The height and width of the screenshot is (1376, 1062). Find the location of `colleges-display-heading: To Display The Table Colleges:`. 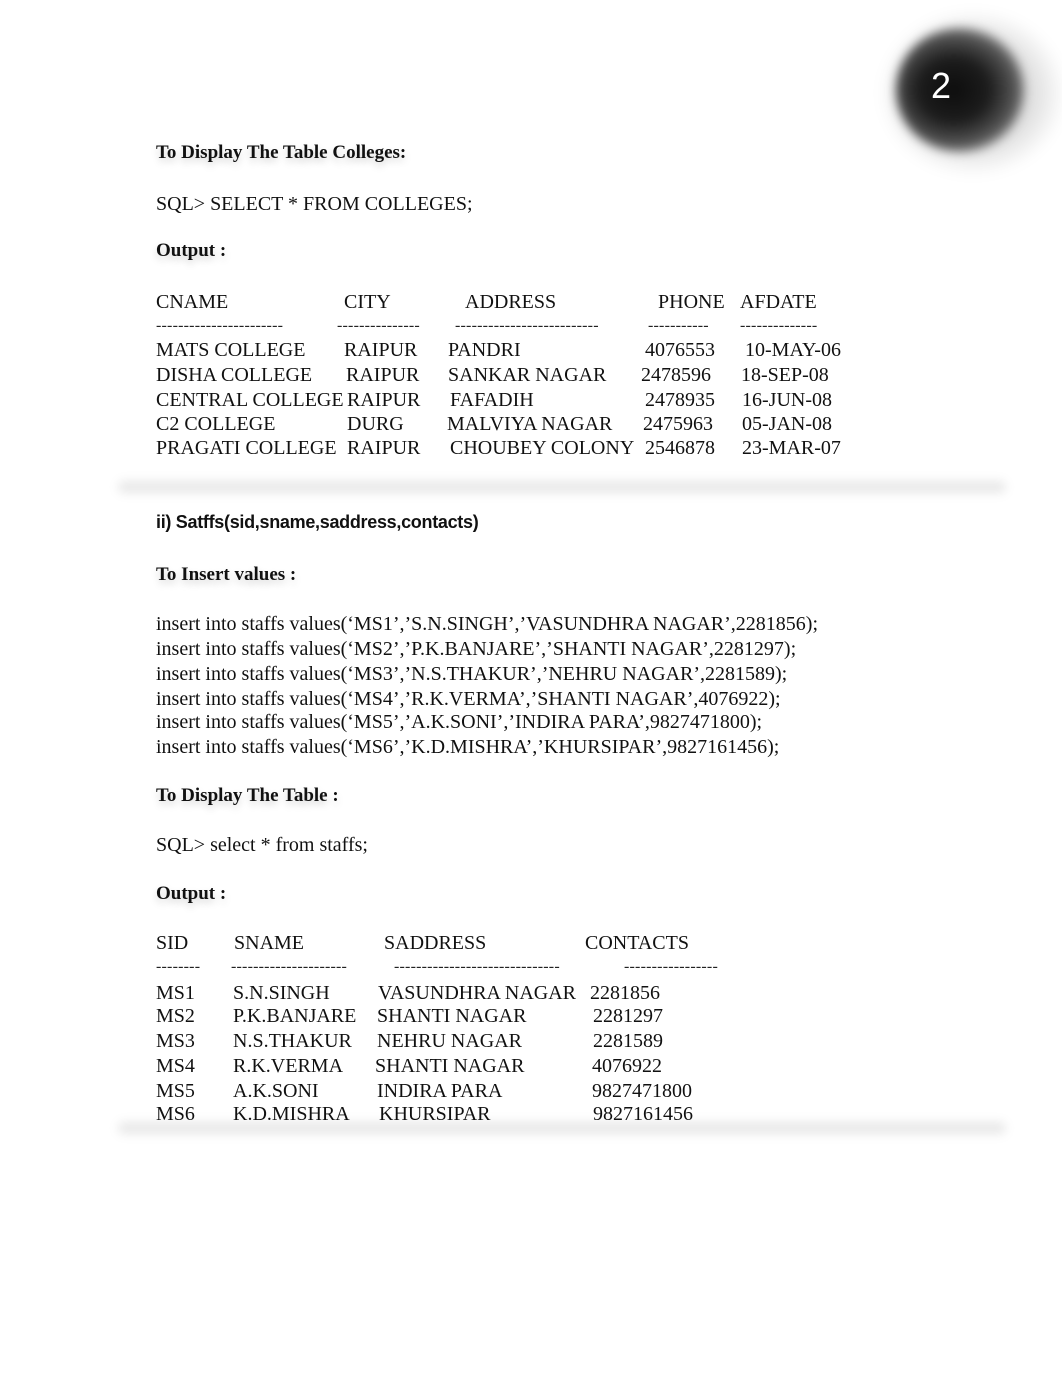

colleges-display-heading: To Display The Table Colleges: is located at coordinates (281, 152).